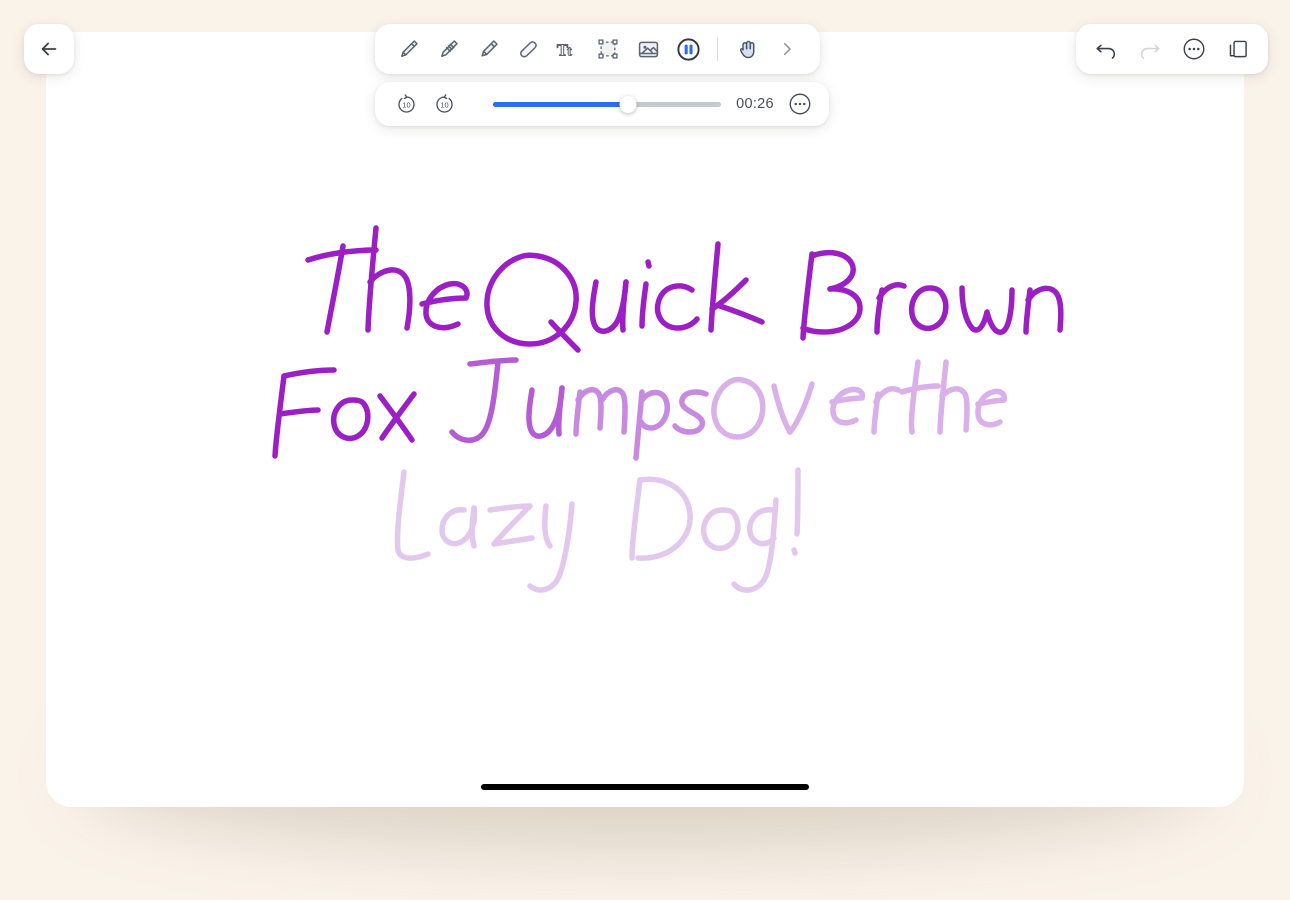 The image size is (1290, 900). I want to click on expand-tools-button, so click(787, 49).